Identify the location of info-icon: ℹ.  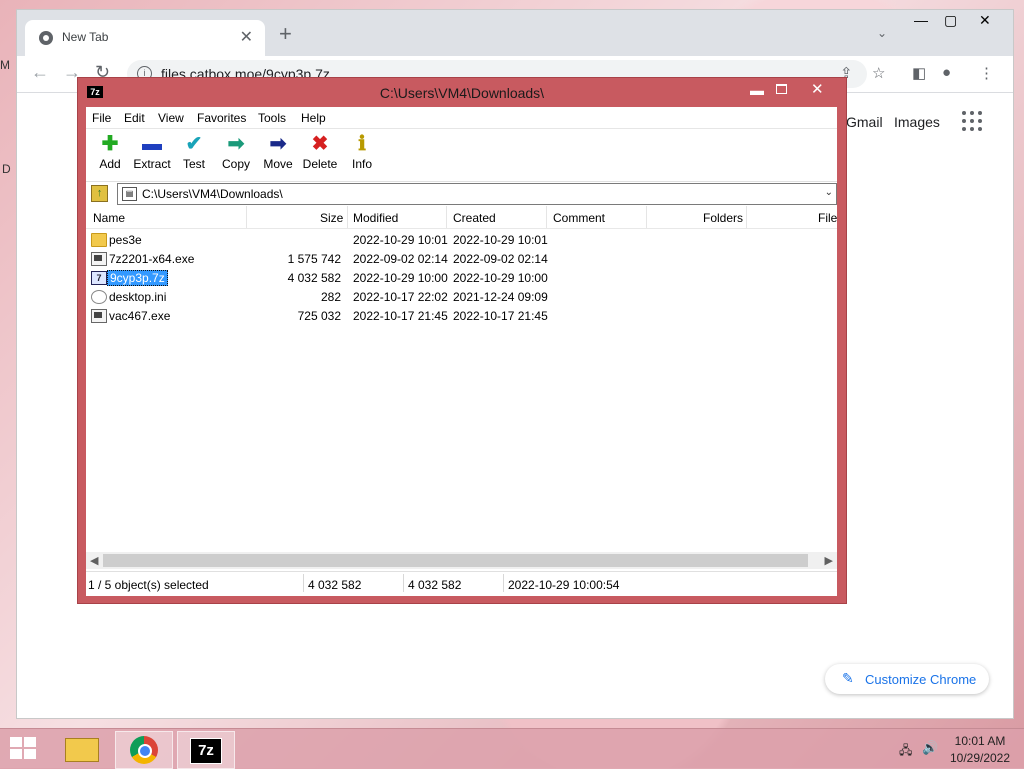
(362, 144).